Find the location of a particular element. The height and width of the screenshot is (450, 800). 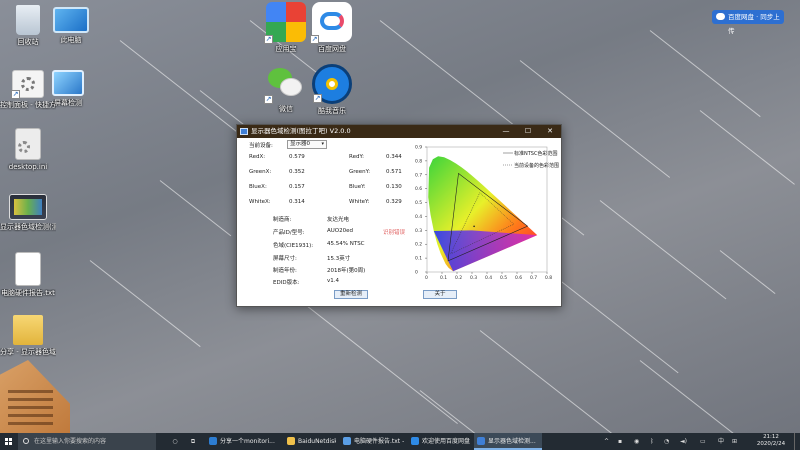

windows-logo-icon is located at coordinates (8, 441).